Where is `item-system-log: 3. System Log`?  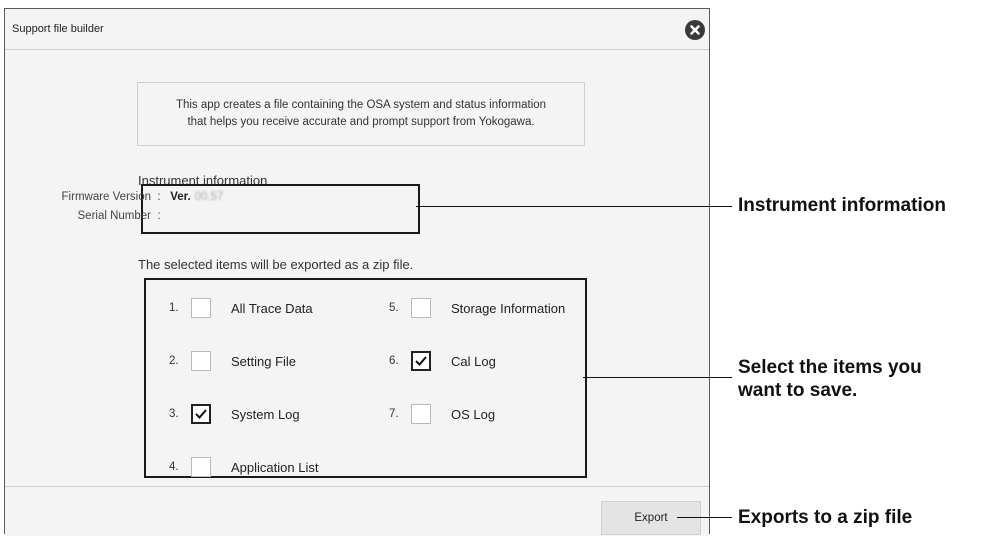
item-system-log: 3. System Log is located at coordinates (234, 414).